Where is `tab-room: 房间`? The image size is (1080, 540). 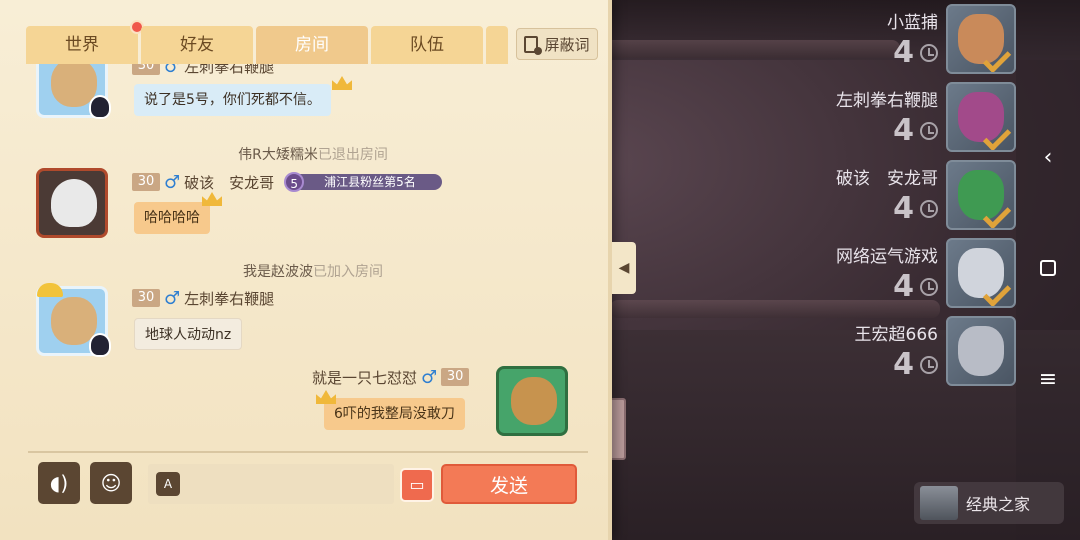
tab-room: 房间 is located at coordinates (312, 45).